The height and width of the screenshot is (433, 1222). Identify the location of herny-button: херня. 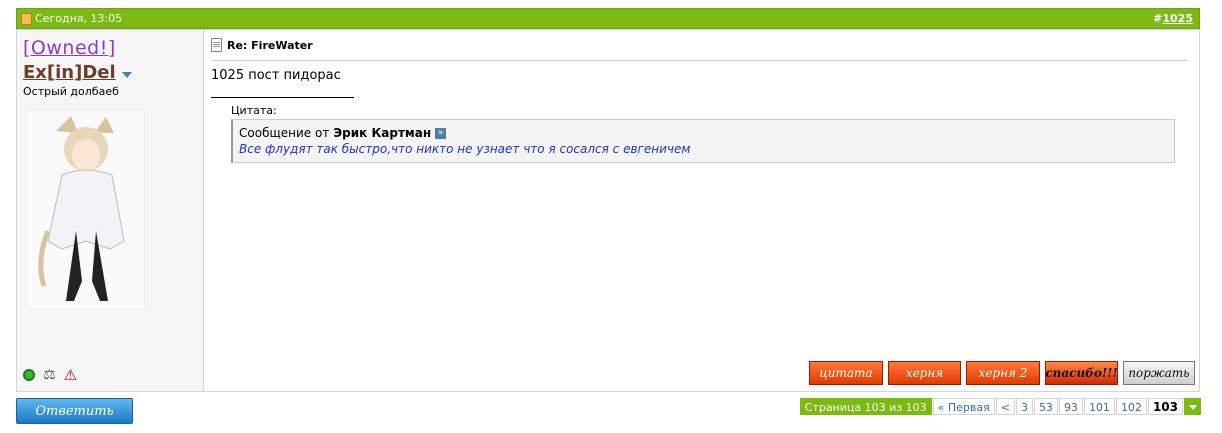
(924, 373).